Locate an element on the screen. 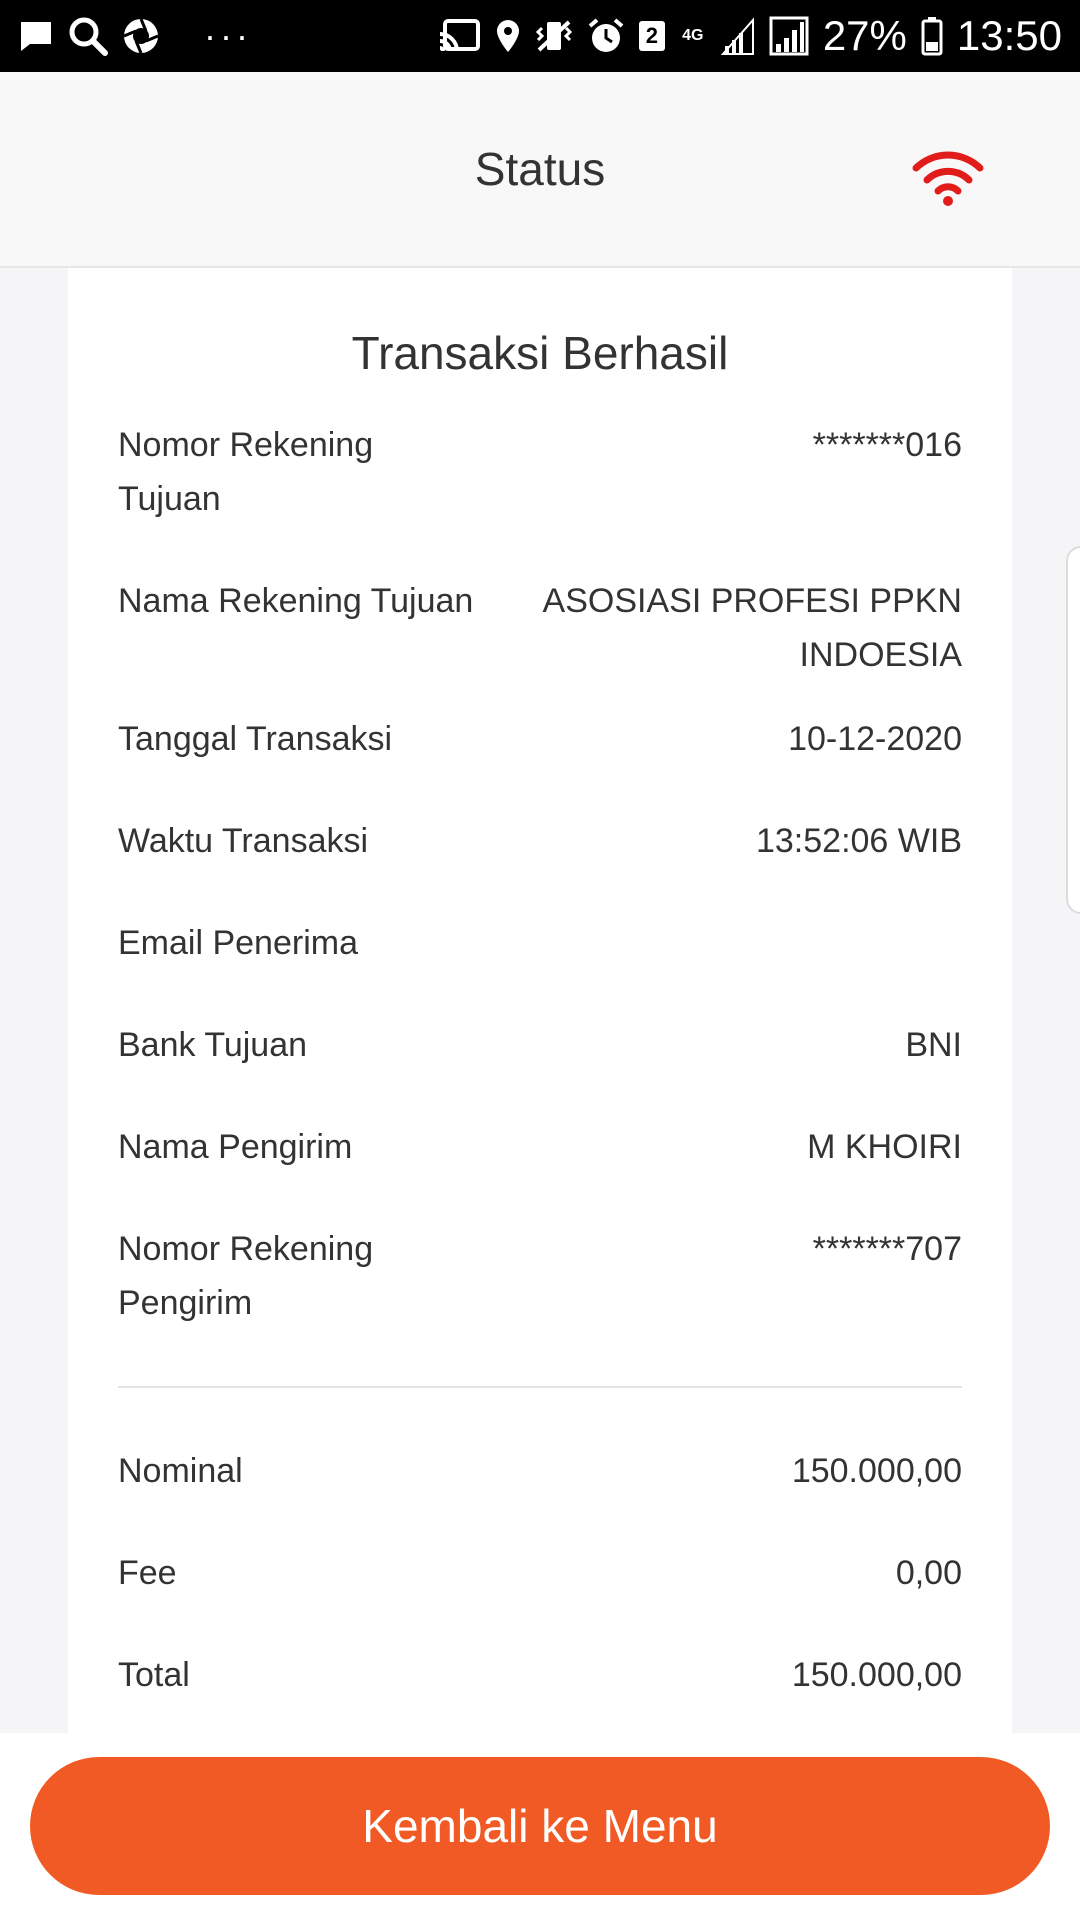  amount-label: Nominal is located at coordinates (180, 1471).